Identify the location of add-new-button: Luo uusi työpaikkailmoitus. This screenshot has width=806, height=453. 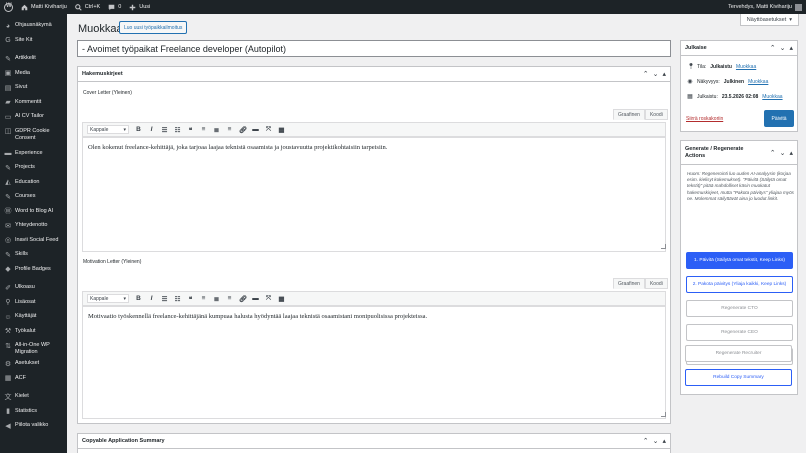
(153, 27).